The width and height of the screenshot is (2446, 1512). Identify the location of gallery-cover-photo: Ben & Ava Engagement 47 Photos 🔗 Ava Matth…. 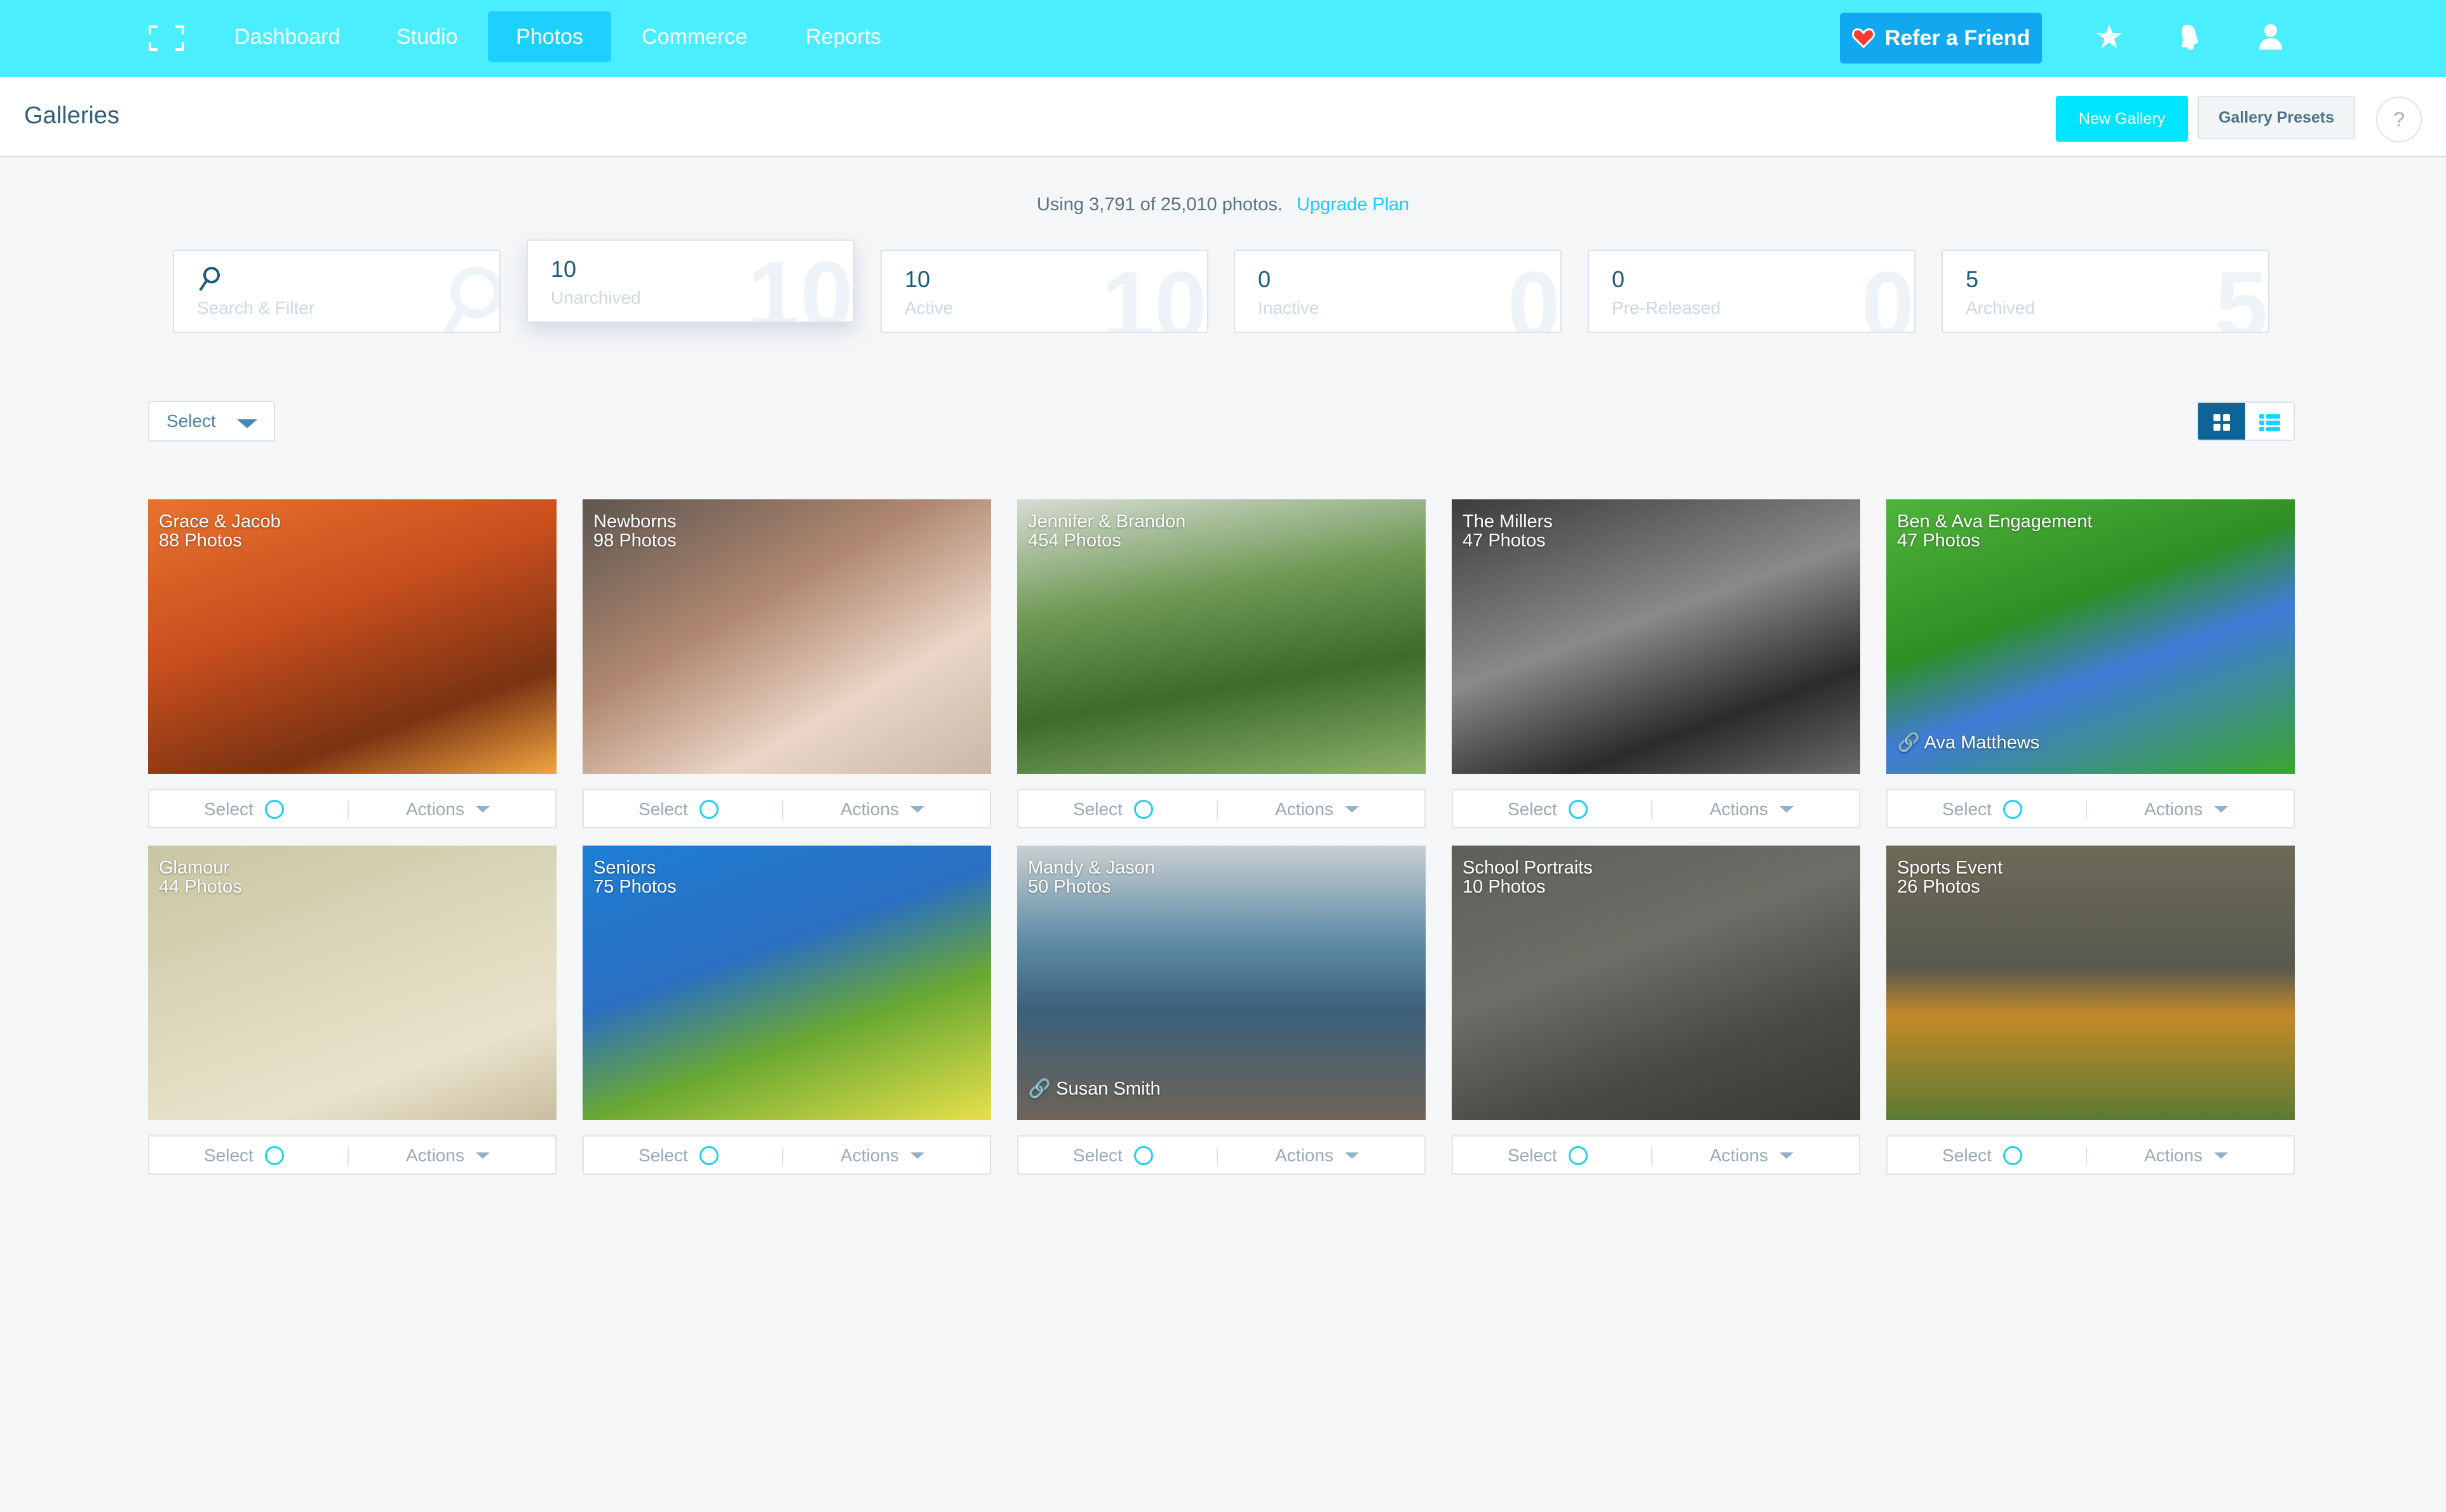
(2090, 636).